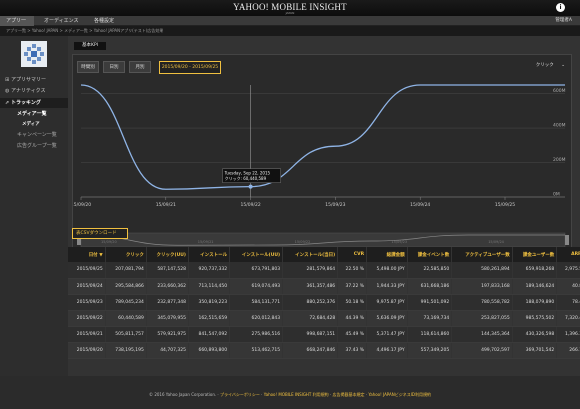  What do you see at coordinates (88, 67) in the screenshot?
I see `hourly-button: 時間別` at bounding box center [88, 67].